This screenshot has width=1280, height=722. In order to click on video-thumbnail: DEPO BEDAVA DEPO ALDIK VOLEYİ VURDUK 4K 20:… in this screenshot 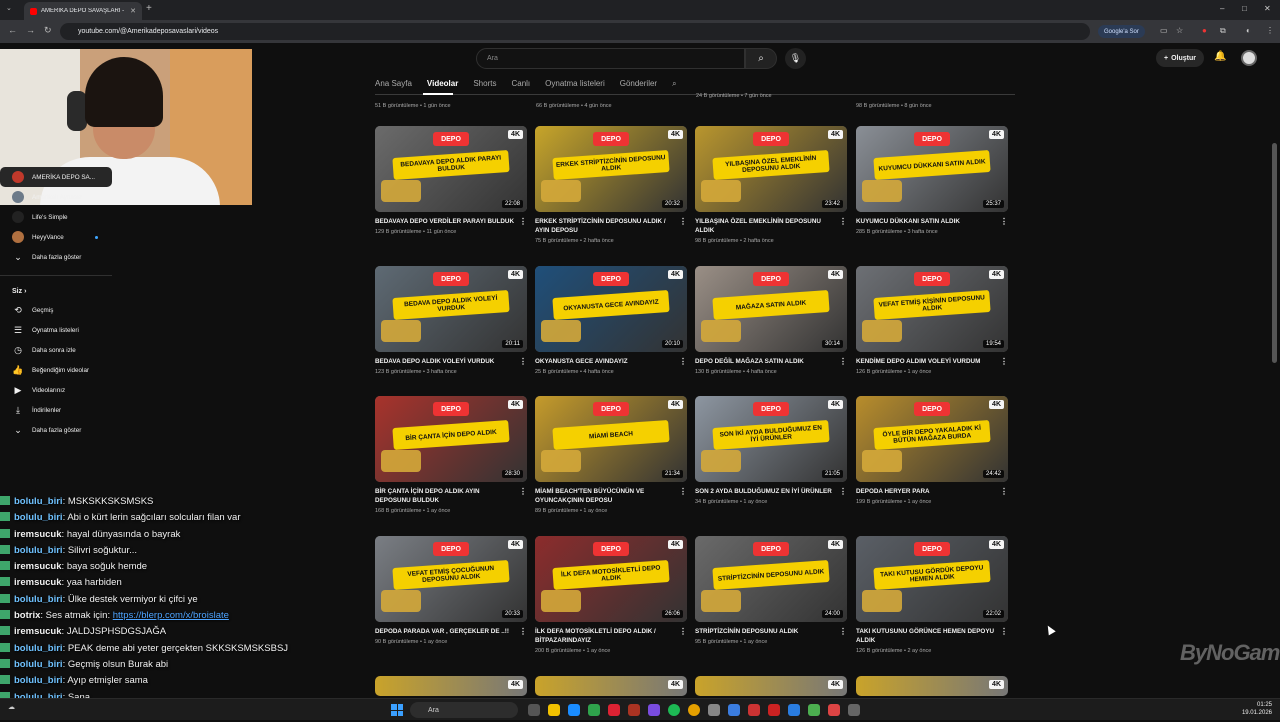, I will do `click(451, 309)`.